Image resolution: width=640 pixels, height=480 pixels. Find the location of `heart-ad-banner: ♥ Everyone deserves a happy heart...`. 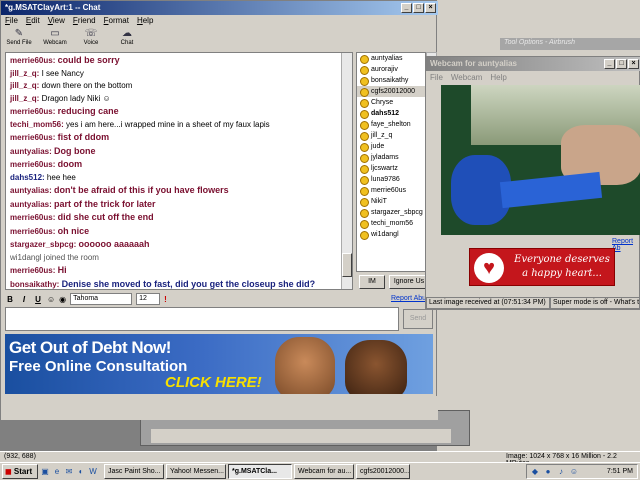

heart-ad-banner: ♥ Everyone deserves a happy heart... is located at coordinates (542, 267).